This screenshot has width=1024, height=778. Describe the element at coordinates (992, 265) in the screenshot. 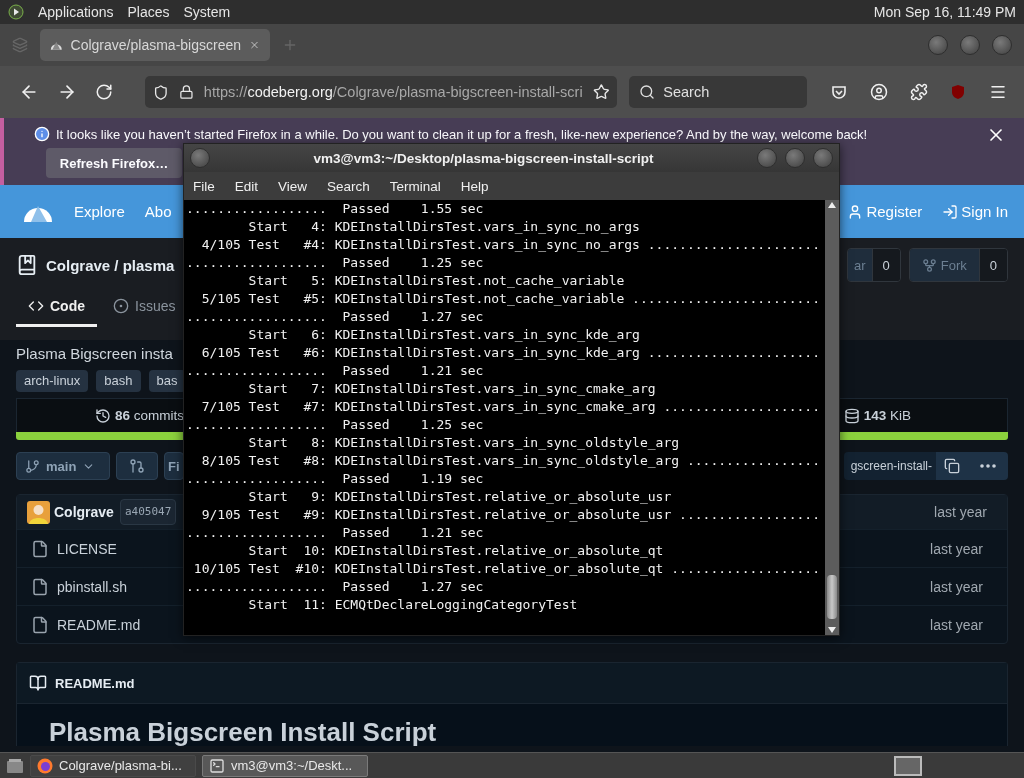

I see `fork-count: 0` at that location.